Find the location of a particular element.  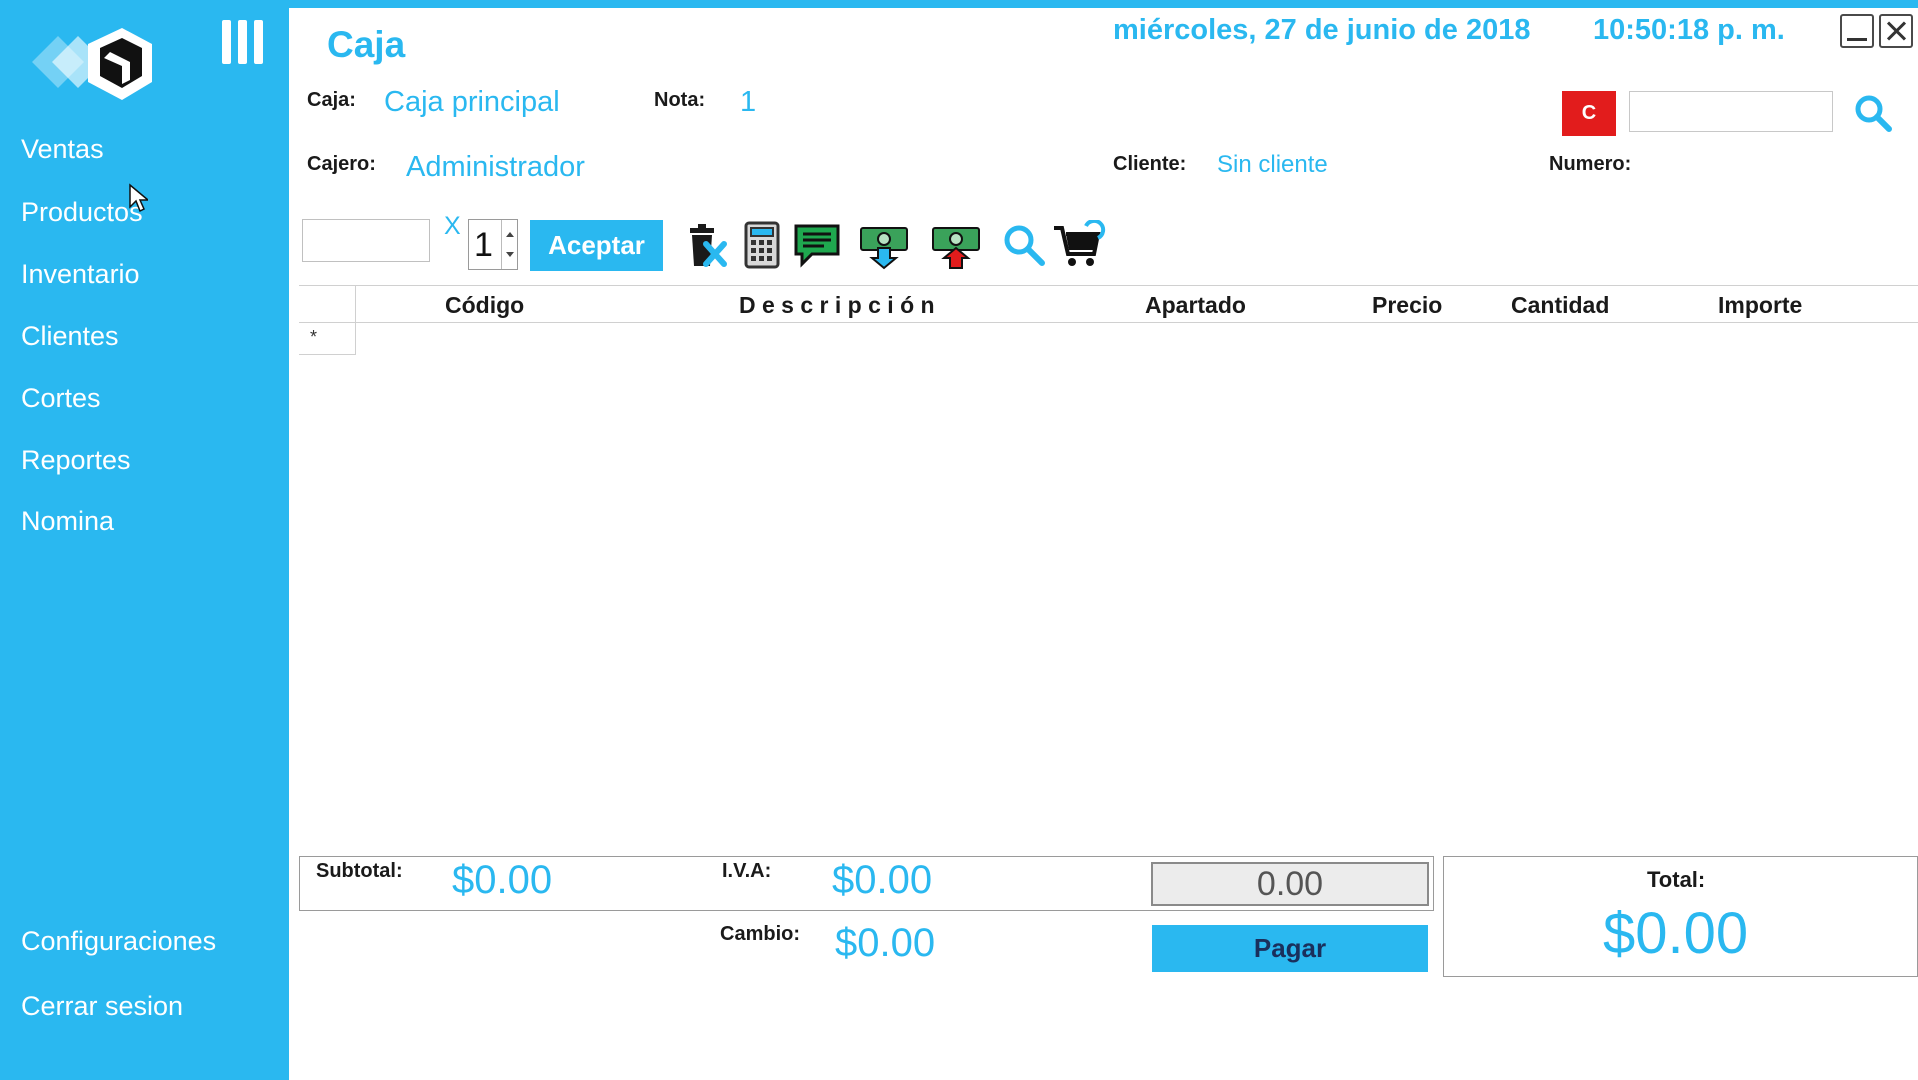

caja-label: Caja: is located at coordinates (331, 100).